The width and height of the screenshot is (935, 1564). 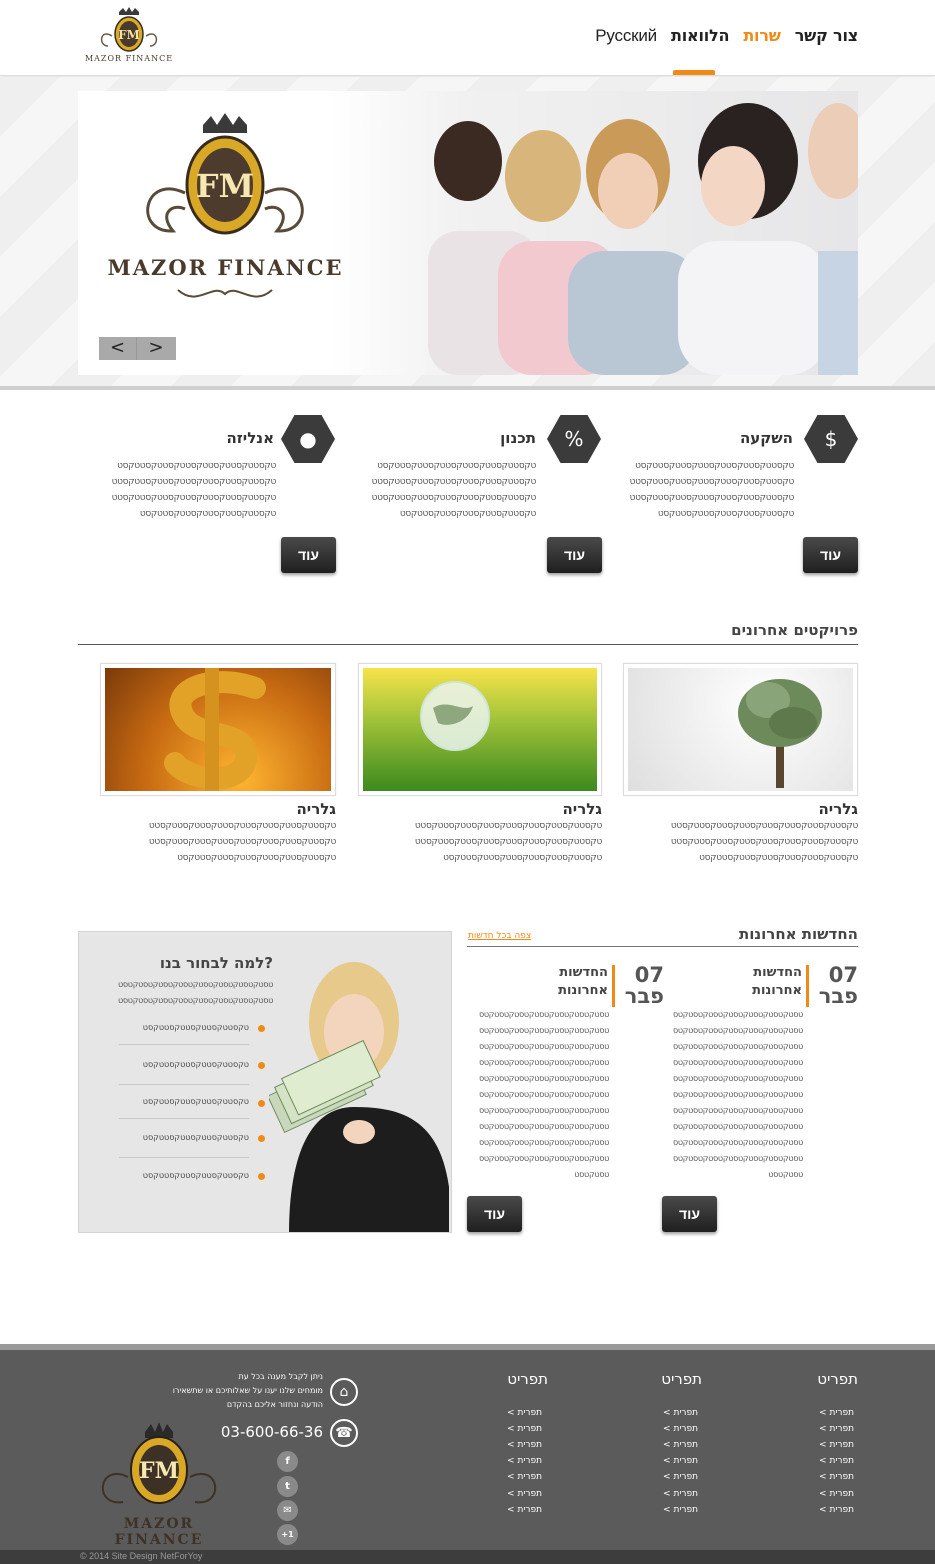 What do you see at coordinates (308, 439) in the screenshot?
I see `piggy-bank-icon: ●` at bounding box center [308, 439].